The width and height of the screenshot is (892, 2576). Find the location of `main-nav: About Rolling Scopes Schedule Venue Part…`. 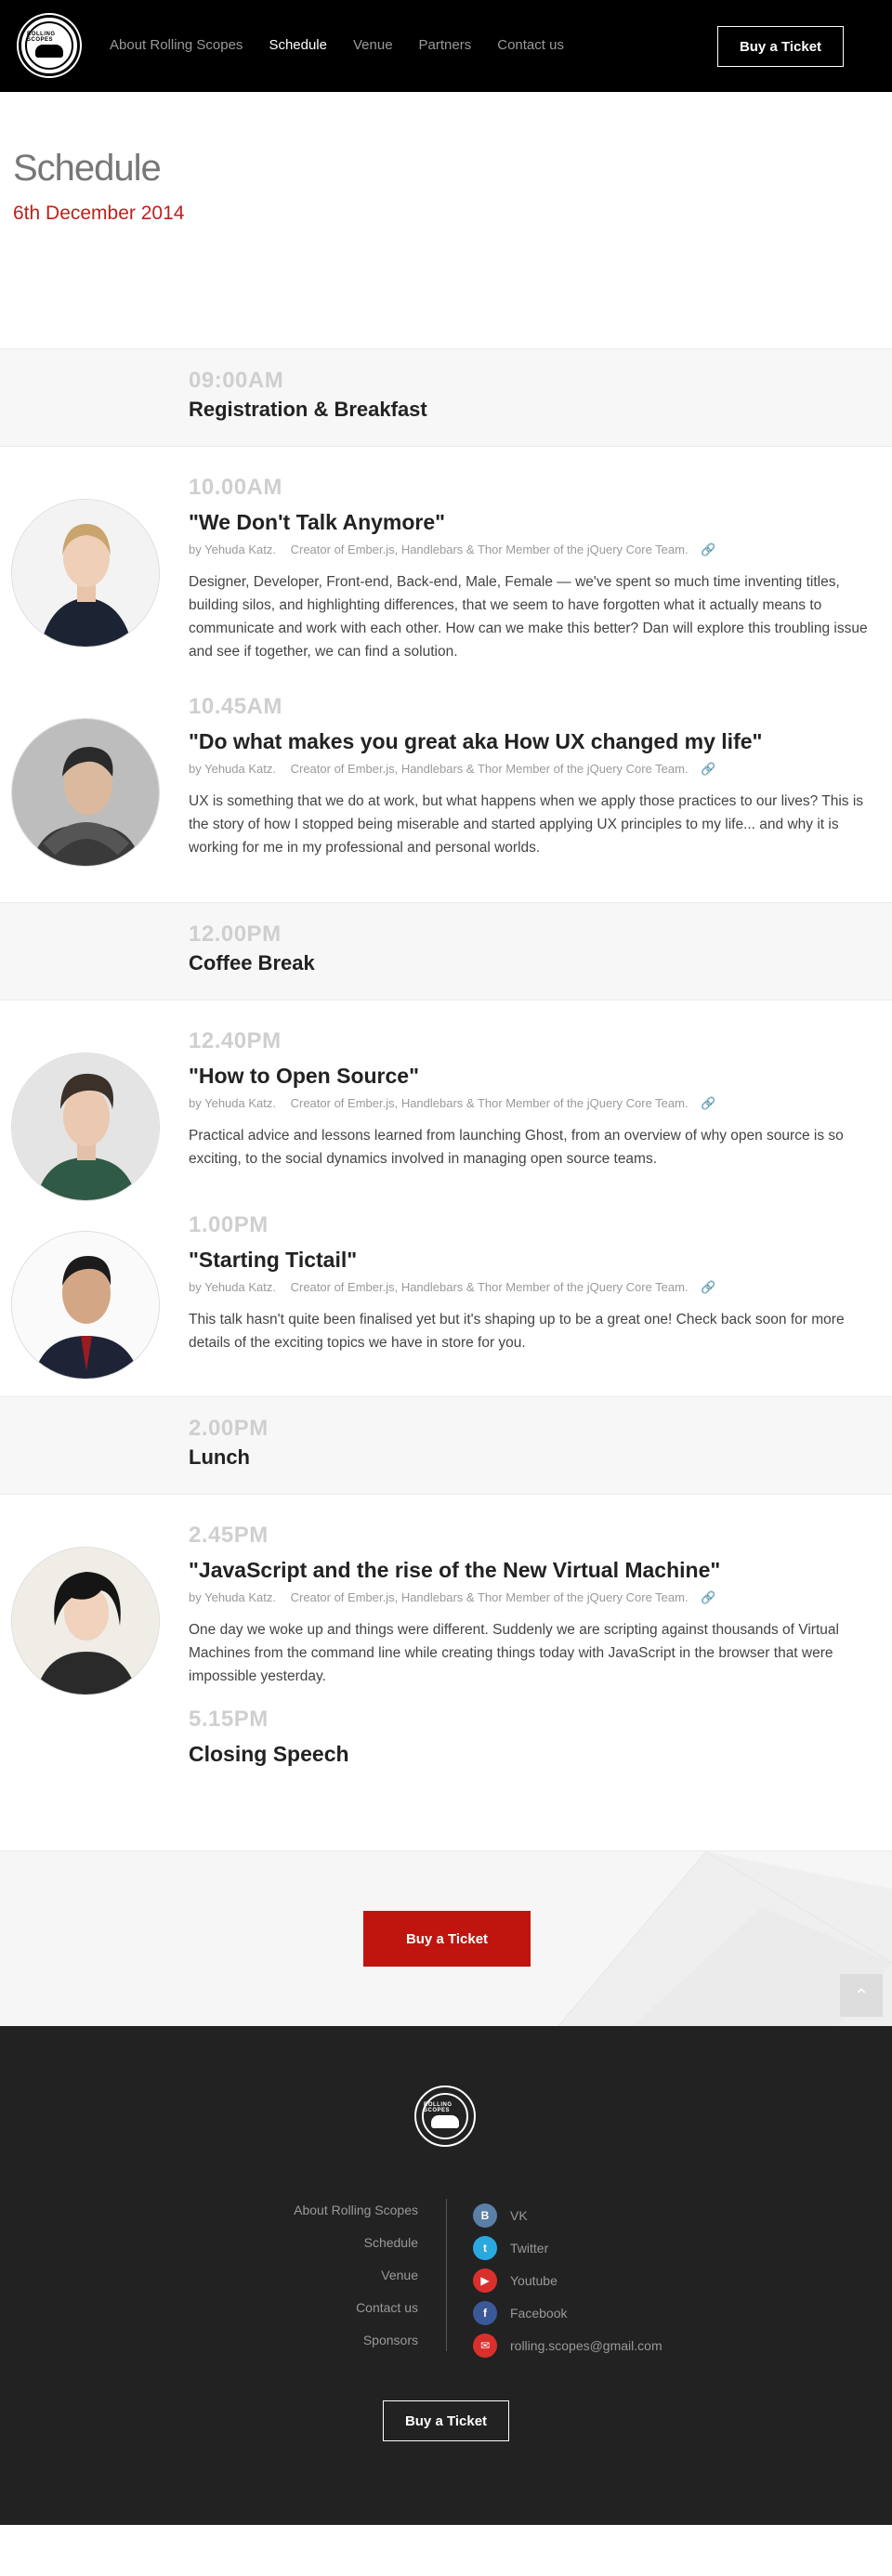

main-nav: About Rolling Scopes Schedule Venue Part… is located at coordinates (337, 45).